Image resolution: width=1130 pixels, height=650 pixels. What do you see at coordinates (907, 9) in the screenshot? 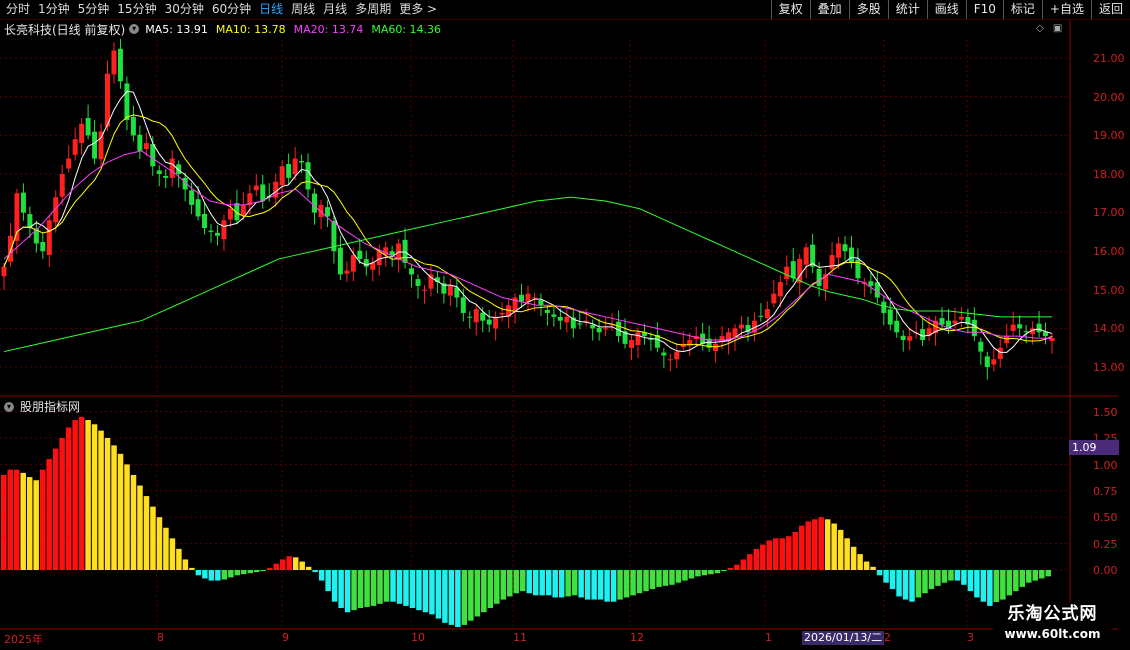
I see `statistics-button: 统计` at bounding box center [907, 9].